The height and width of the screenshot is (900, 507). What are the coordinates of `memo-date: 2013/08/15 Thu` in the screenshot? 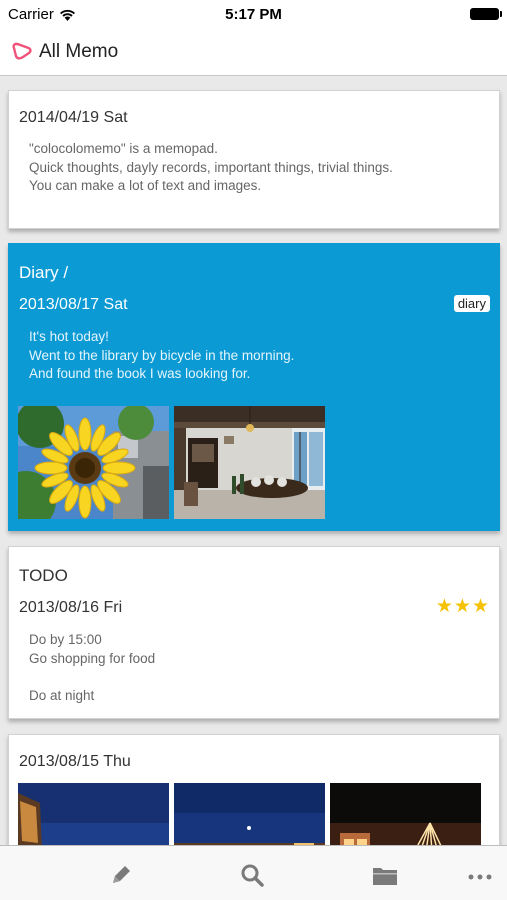 It's located at (75, 761).